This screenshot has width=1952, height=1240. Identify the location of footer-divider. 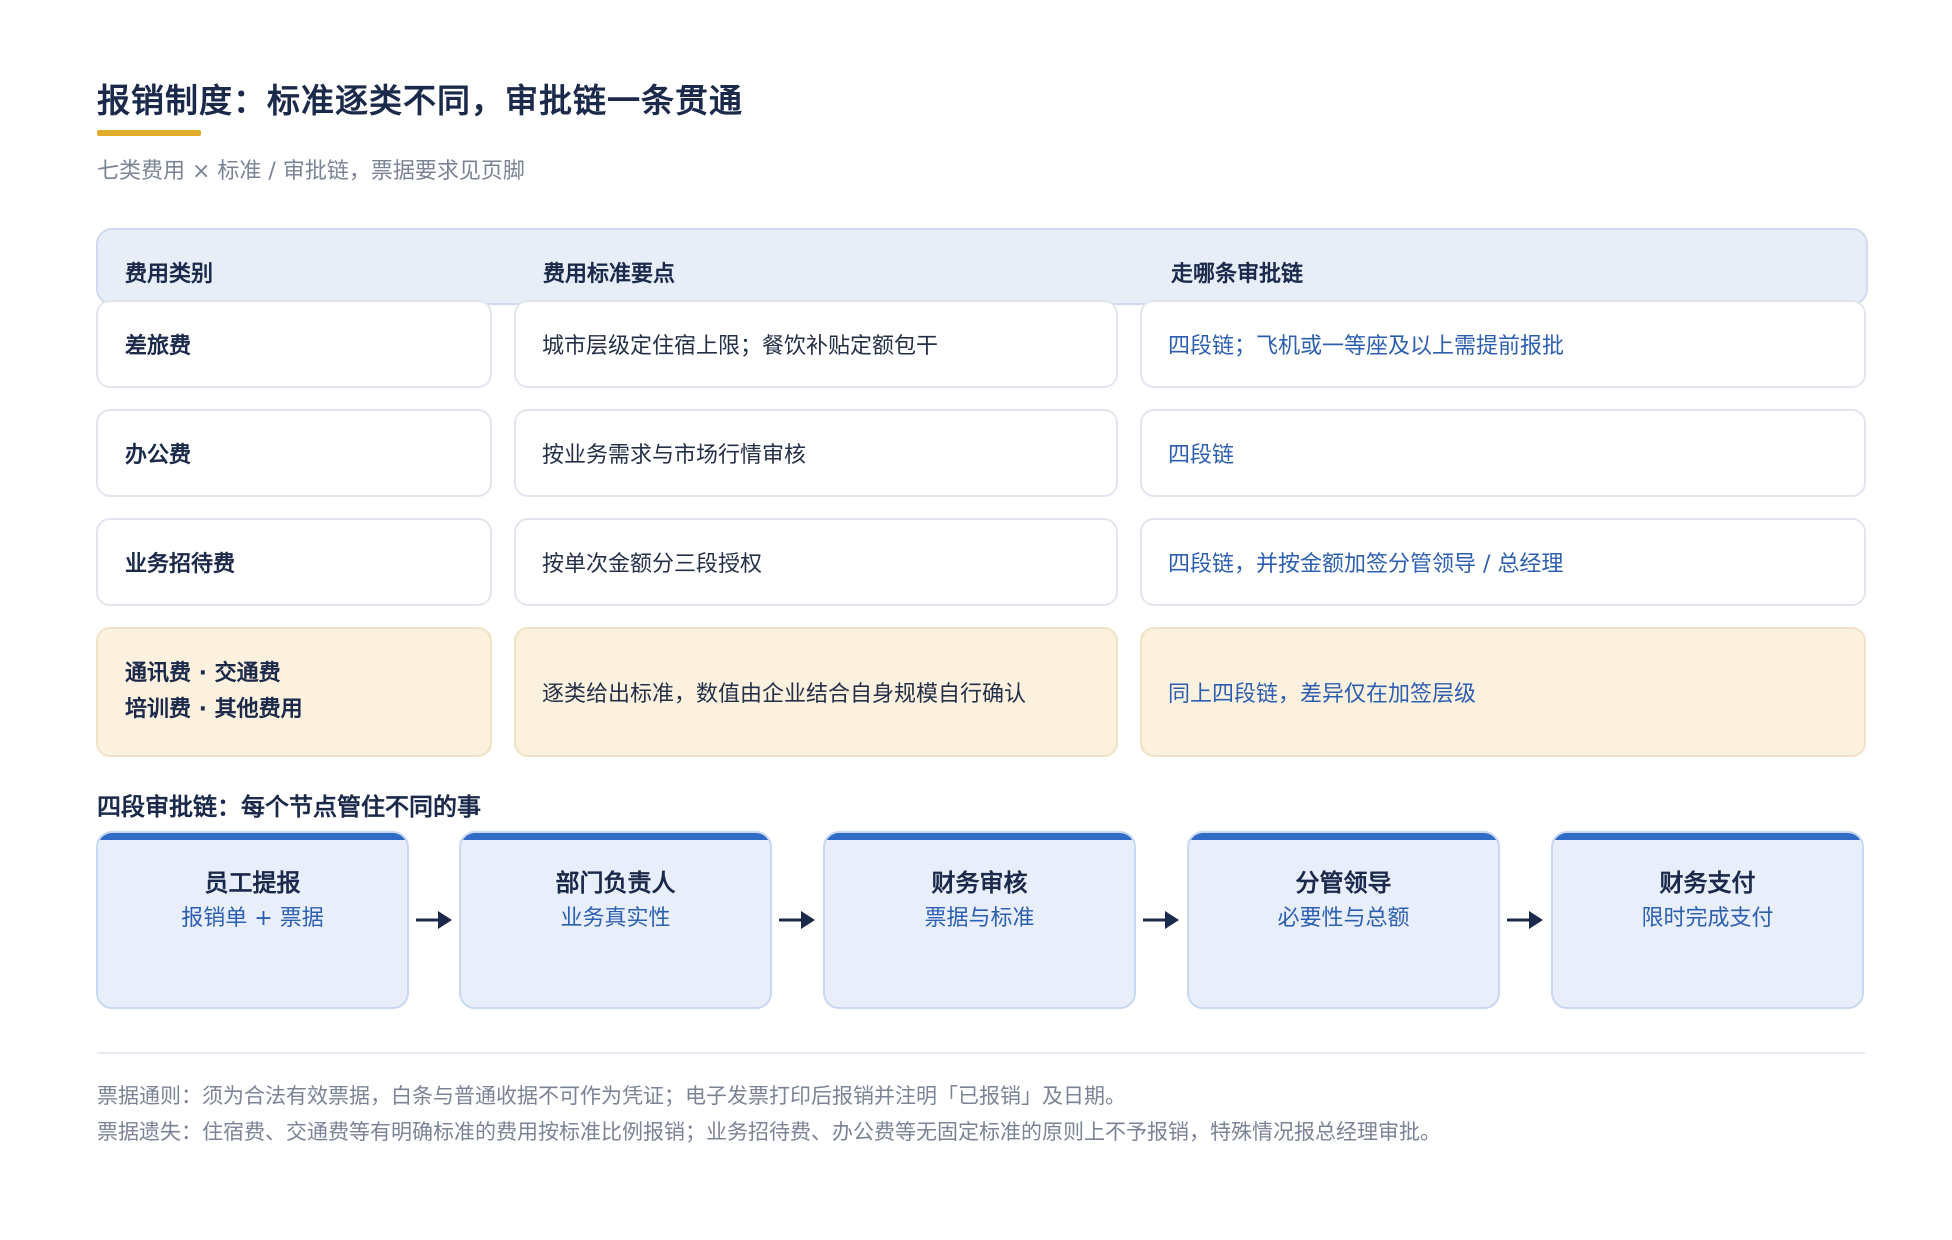
(981, 1053).